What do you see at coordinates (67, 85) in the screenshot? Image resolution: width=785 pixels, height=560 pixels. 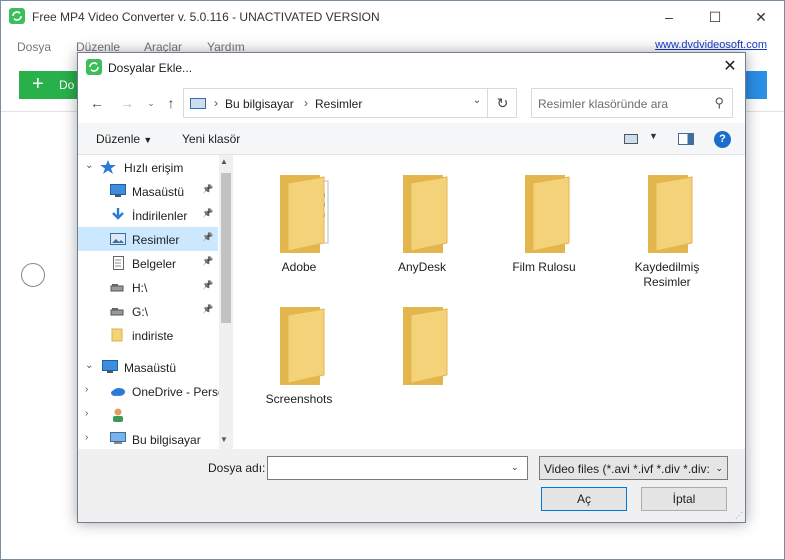 I see `add-files-label: Do` at bounding box center [67, 85].